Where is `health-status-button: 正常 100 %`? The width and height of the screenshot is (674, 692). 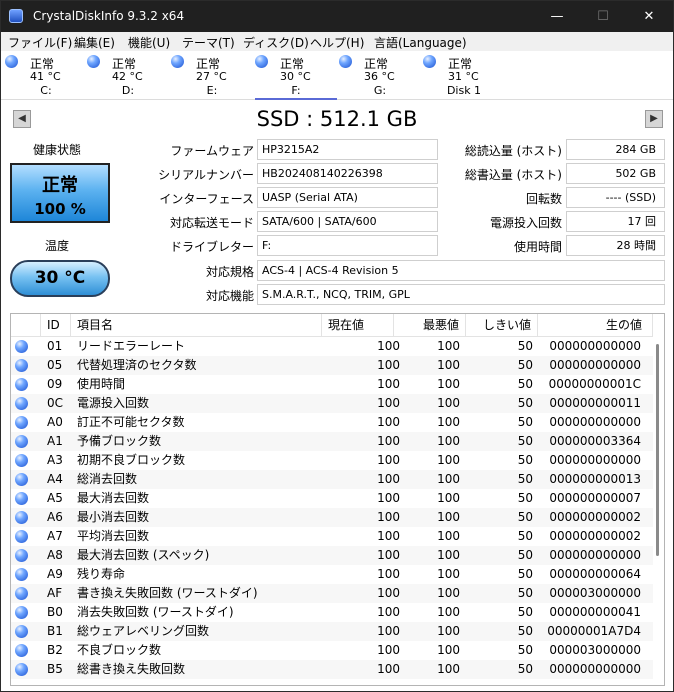 health-status-button: 正常 100 % is located at coordinates (60, 193).